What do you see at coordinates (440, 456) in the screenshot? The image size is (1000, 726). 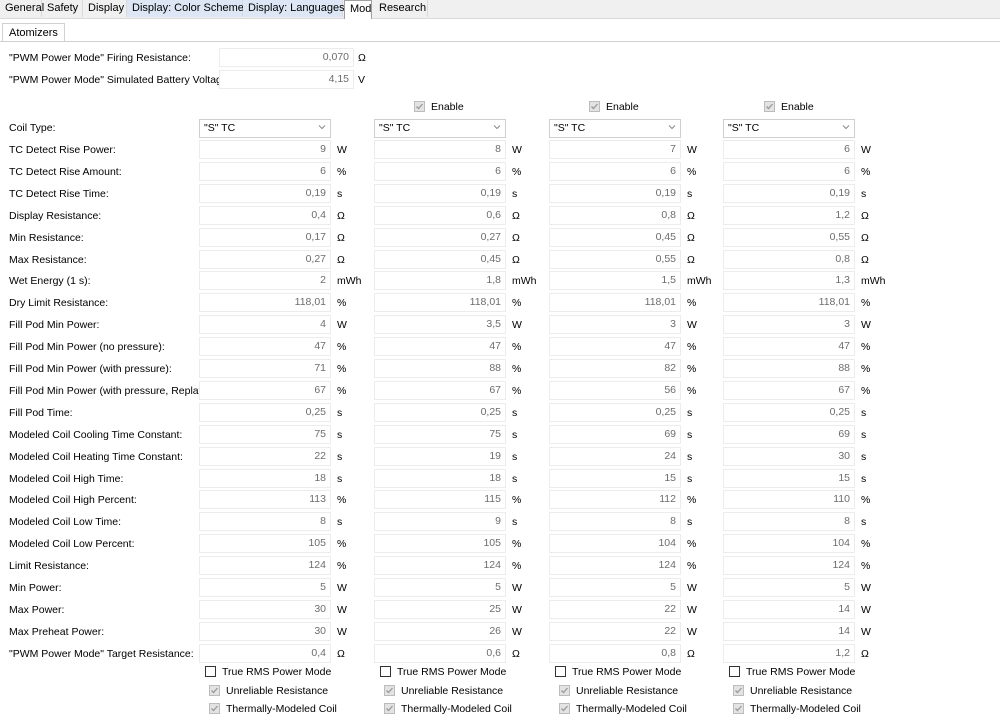 I see `param-input: 19` at bounding box center [440, 456].